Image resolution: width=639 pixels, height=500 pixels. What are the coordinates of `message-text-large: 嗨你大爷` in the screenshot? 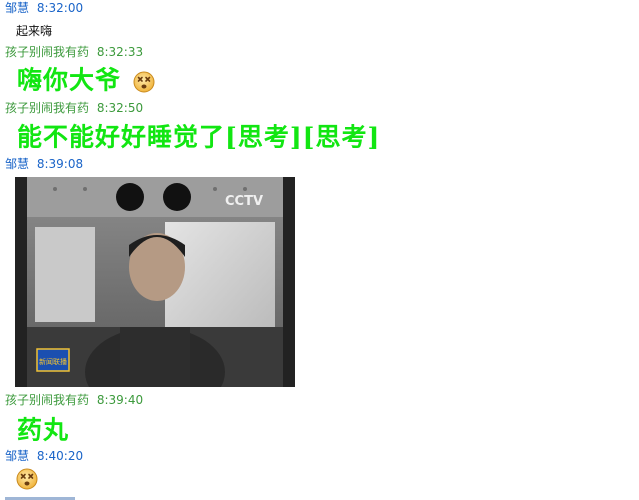 It's located at (86, 80).